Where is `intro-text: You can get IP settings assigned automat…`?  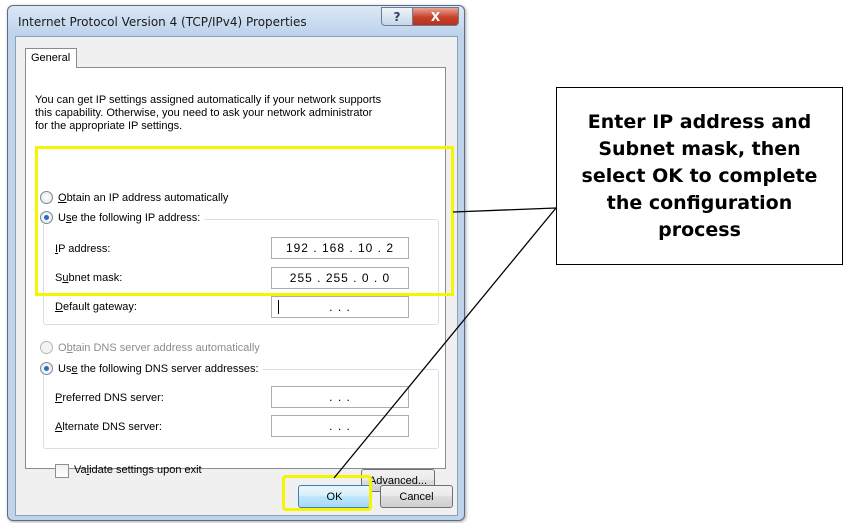
intro-text: You can get IP settings assigned automat… is located at coordinates (240, 113).